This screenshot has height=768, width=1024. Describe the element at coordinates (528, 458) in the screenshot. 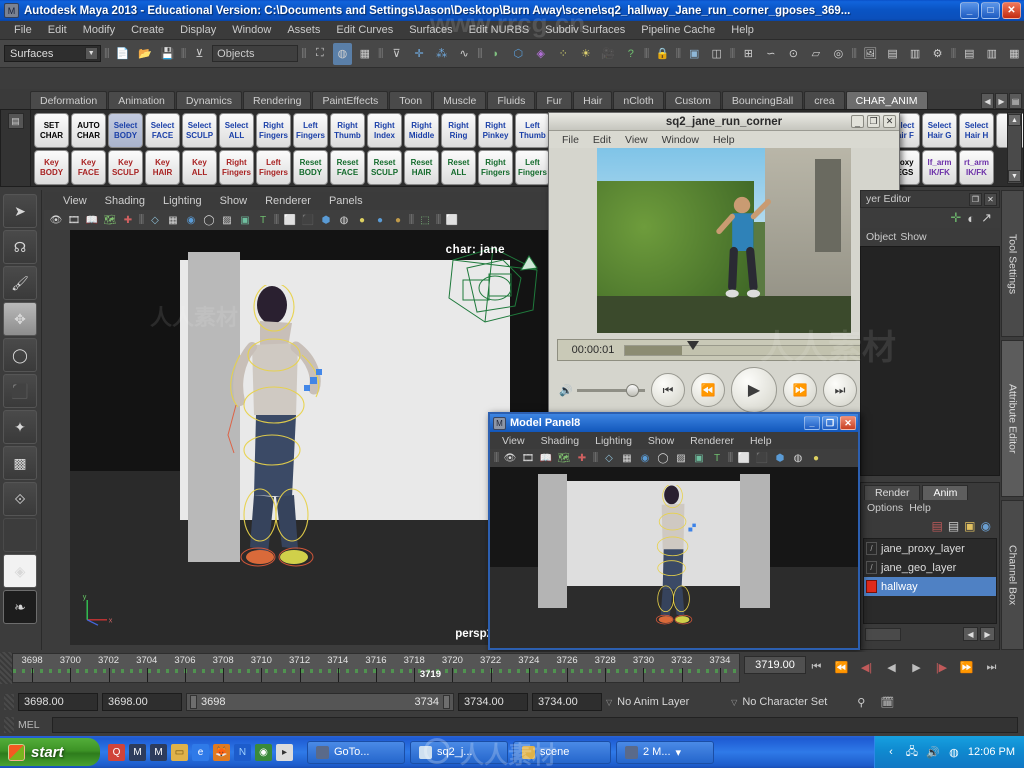

I see `mp-camera-attributes-icon: 🎞` at that location.